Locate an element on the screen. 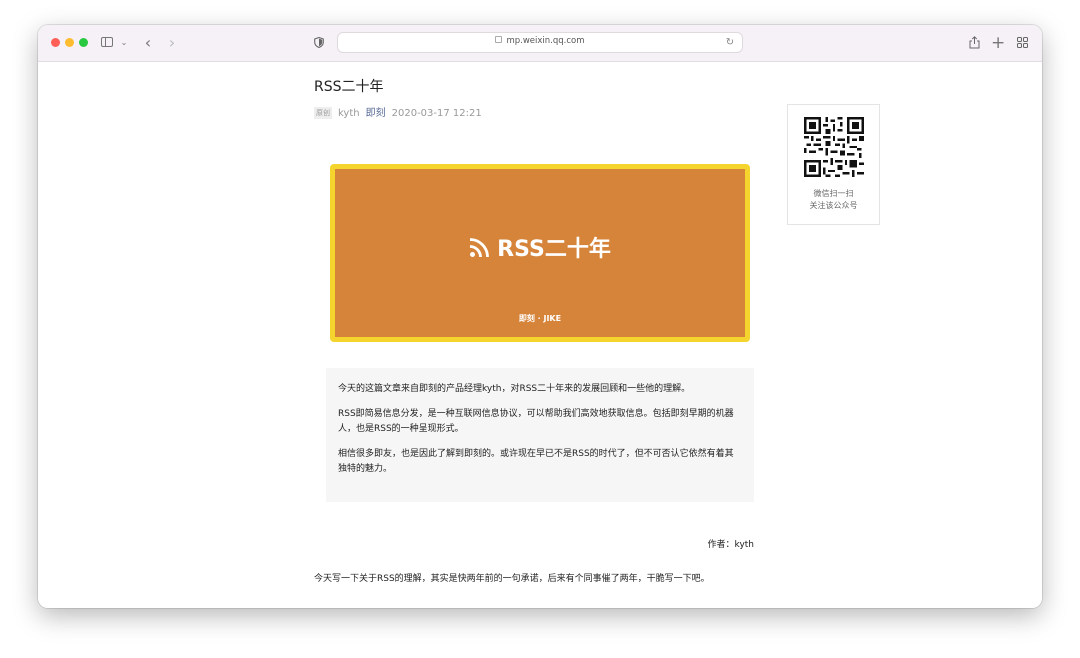 Image resolution: width=1080 pixels, height=658 pixels. browser-toolbar: ⌄ ‹ › mp.weixin.qq.com ↻ + is located at coordinates (540, 43).